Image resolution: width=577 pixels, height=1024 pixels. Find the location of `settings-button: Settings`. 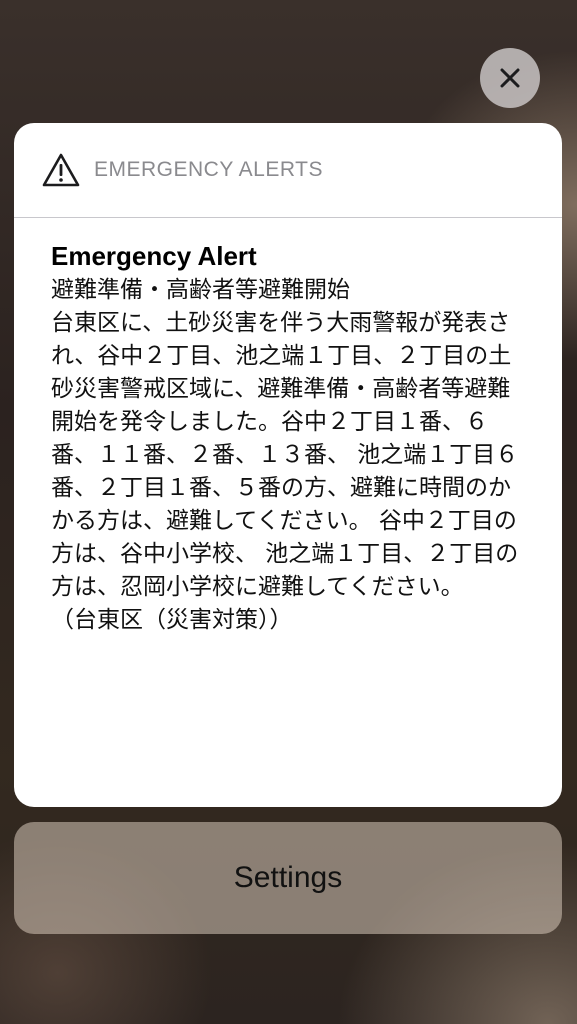

settings-button: Settings is located at coordinates (288, 878).